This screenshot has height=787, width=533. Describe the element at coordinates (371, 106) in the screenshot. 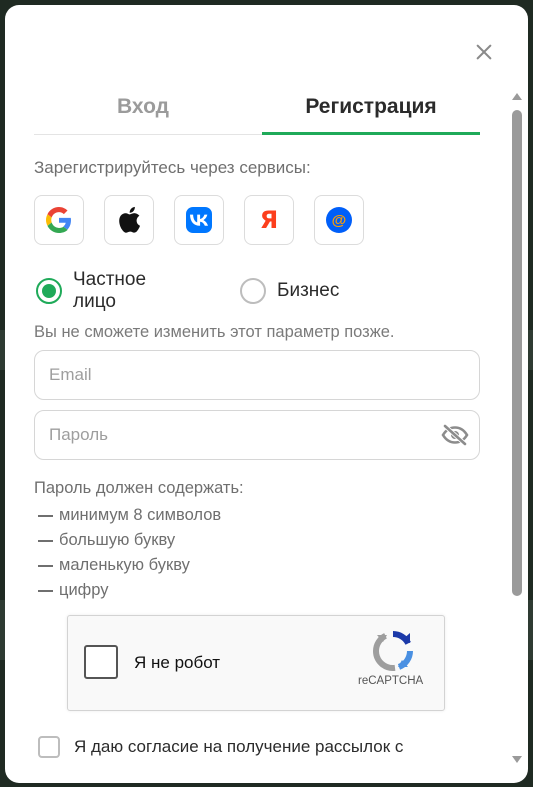

I see `tab-registration-label: Регистрация` at that location.